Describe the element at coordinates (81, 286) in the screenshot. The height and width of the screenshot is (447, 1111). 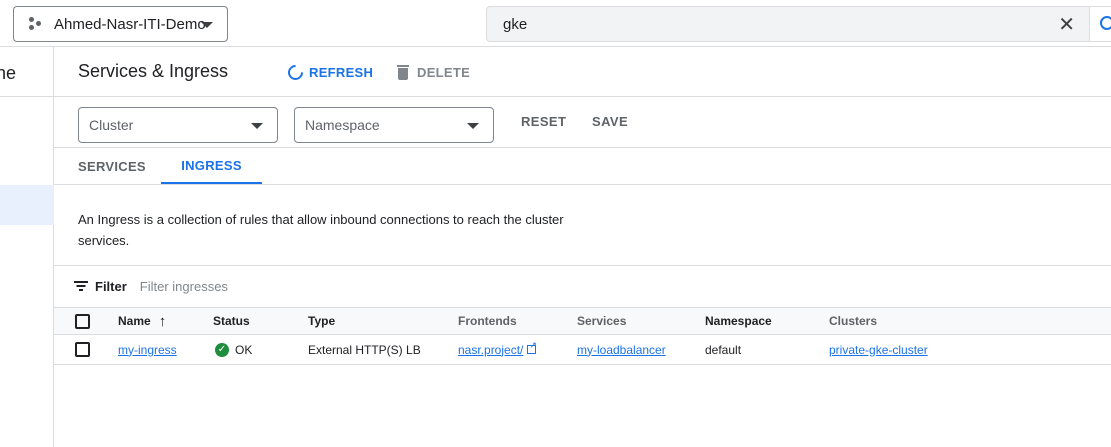
I see `filter-icon` at that location.